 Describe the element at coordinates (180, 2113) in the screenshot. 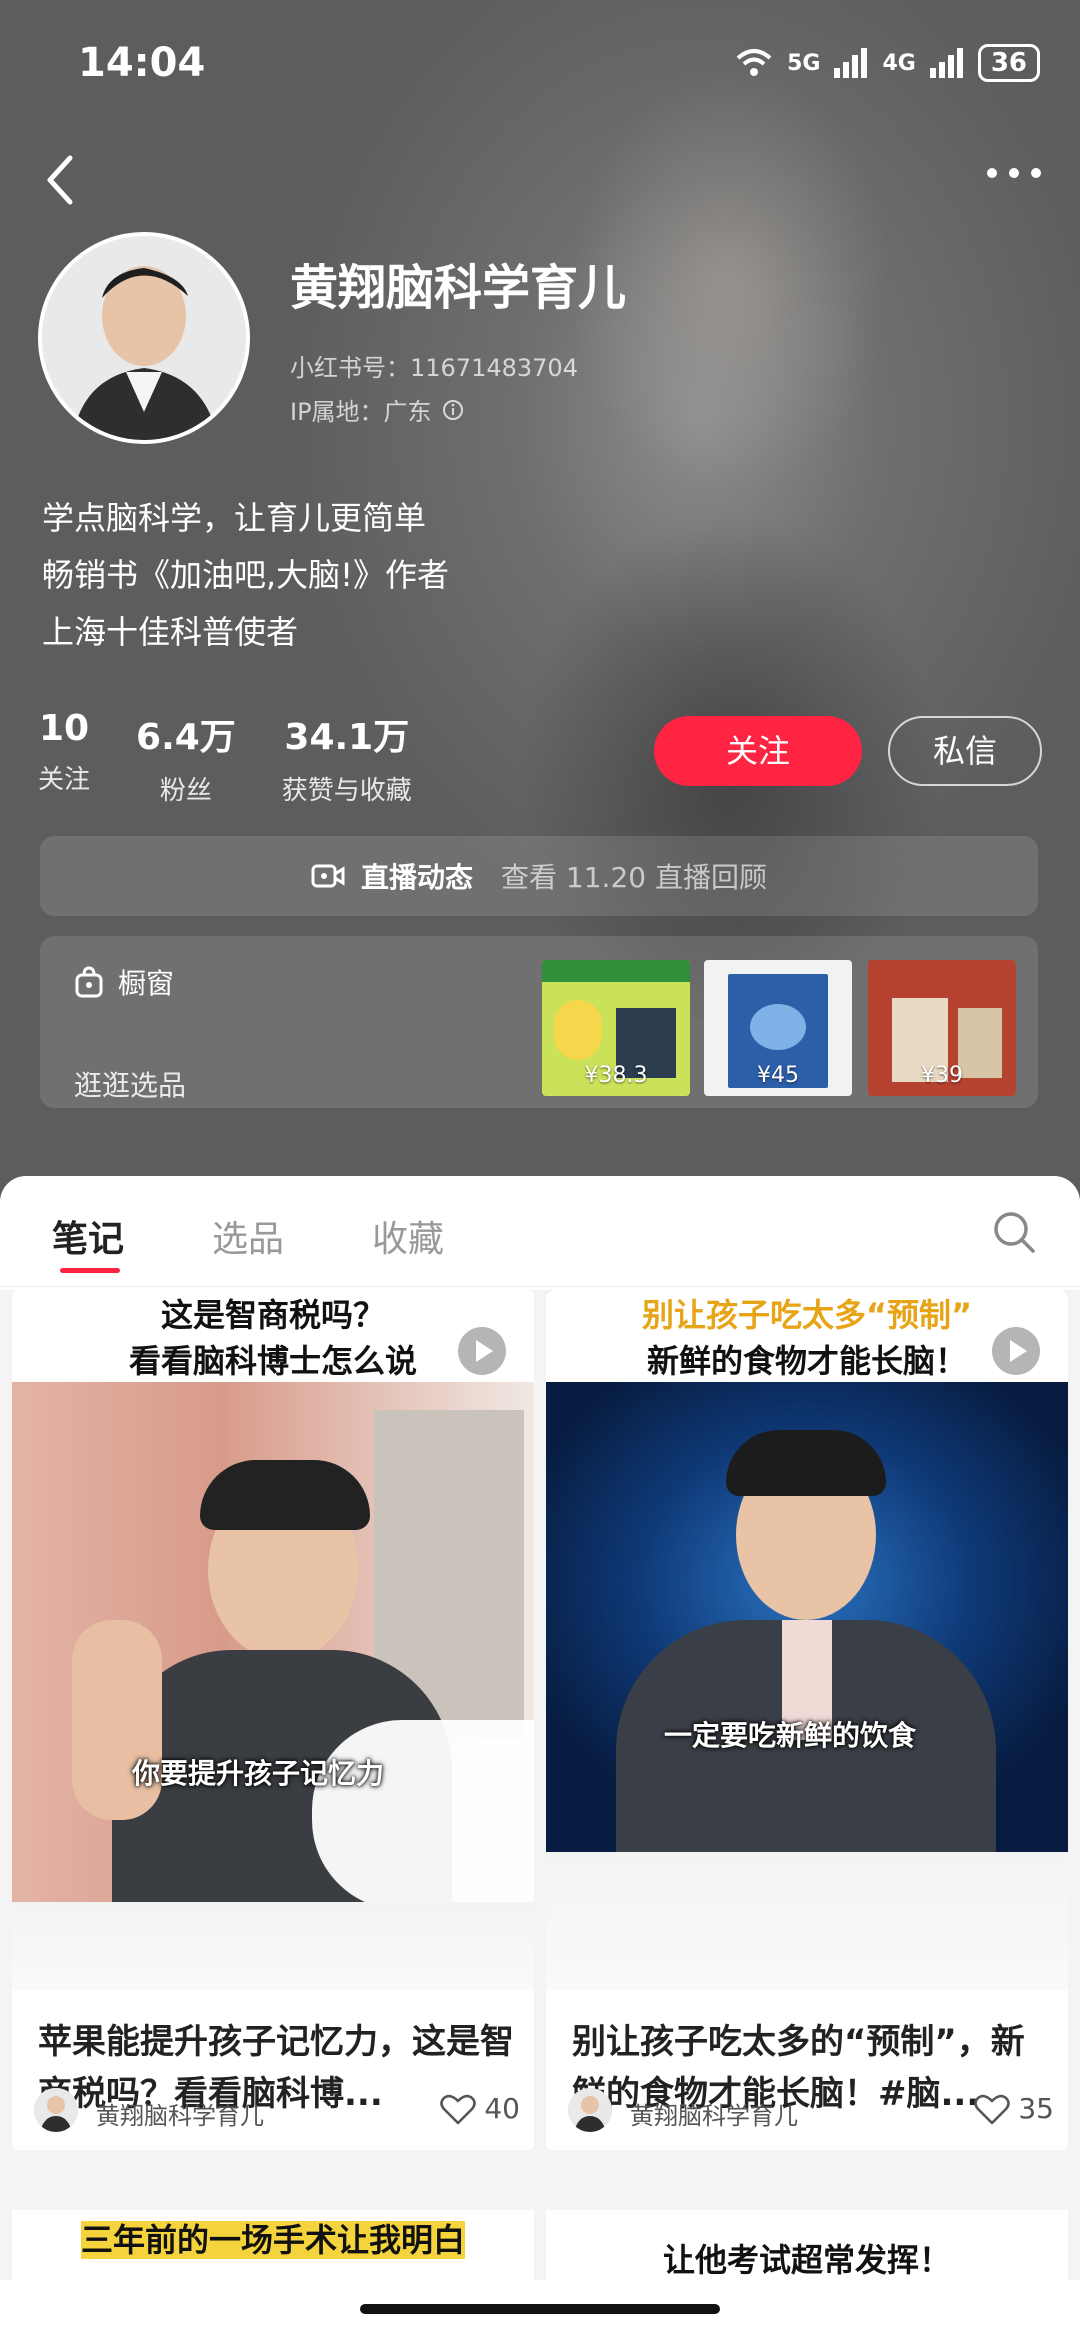

I see `author-name-1: 黄翔脑科学育儿` at that location.